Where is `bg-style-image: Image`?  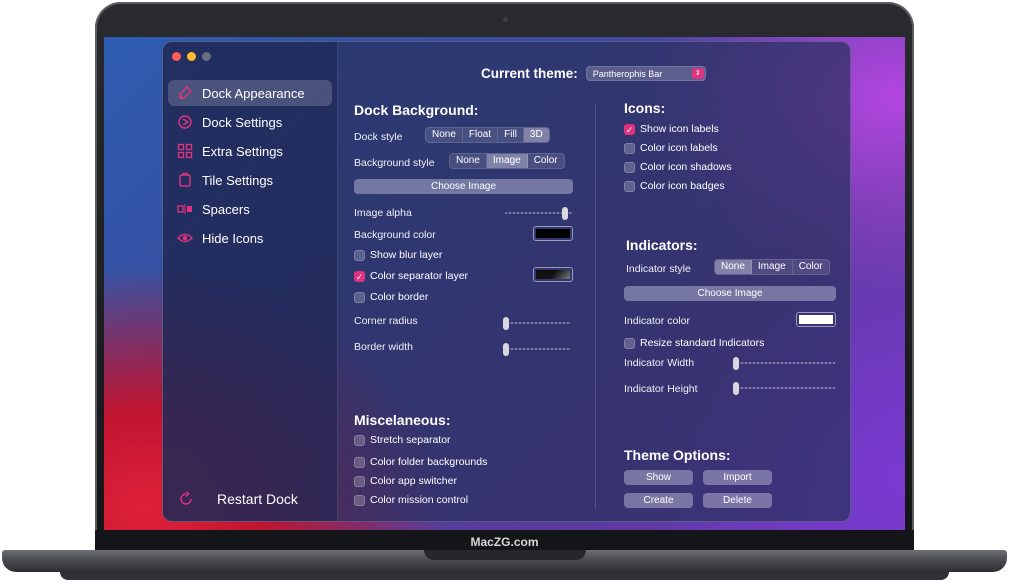
bg-style-image: Image is located at coordinates (507, 161).